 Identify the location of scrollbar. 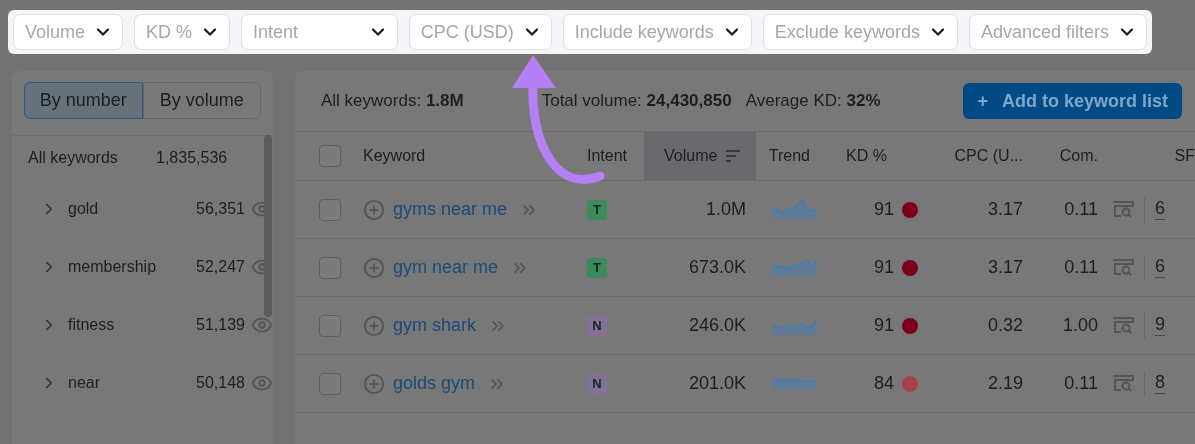
(268, 226).